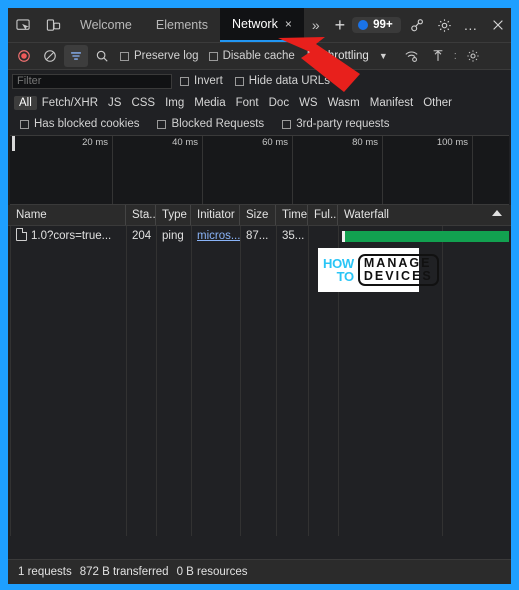 The width and height of the screenshot is (519, 590). I want to click on invert-checkbox: Invert, so click(201, 81).